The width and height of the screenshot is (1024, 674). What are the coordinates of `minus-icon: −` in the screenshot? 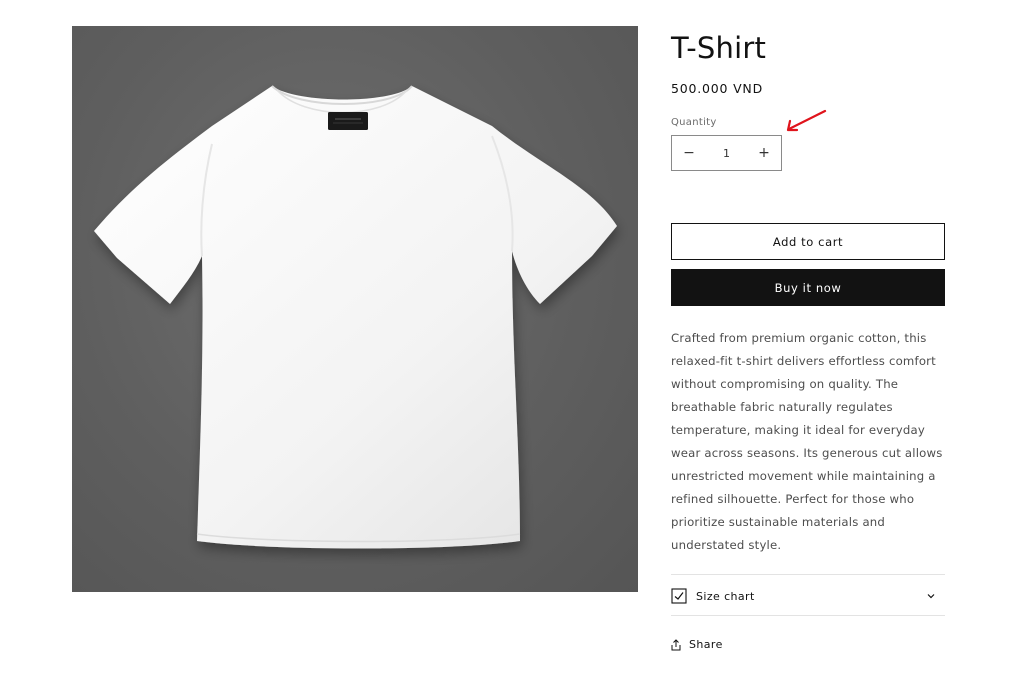 It's located at (689, 153).